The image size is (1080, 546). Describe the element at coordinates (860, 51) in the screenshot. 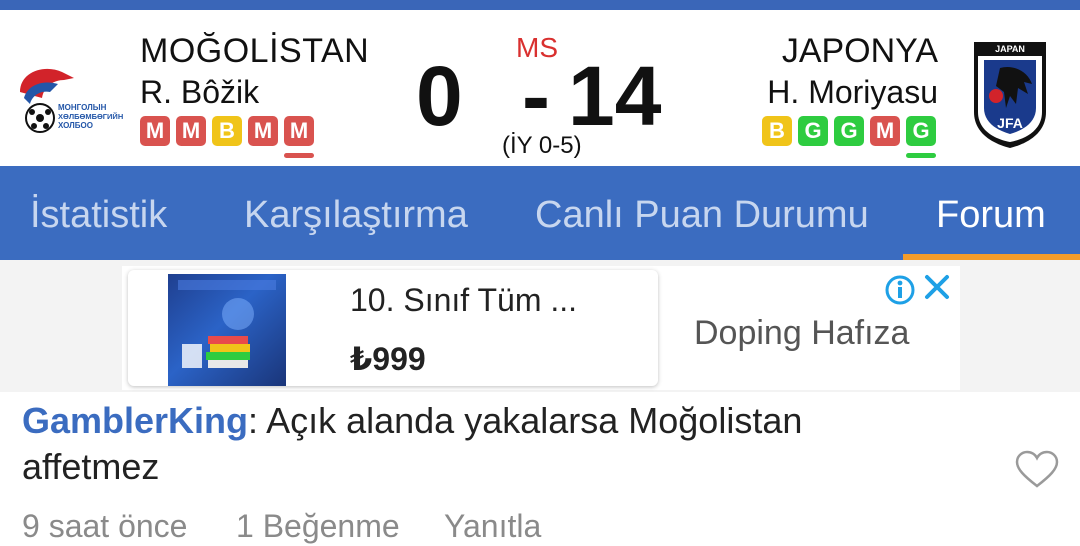

I see `away-team-name: JAPONYA` at that location.